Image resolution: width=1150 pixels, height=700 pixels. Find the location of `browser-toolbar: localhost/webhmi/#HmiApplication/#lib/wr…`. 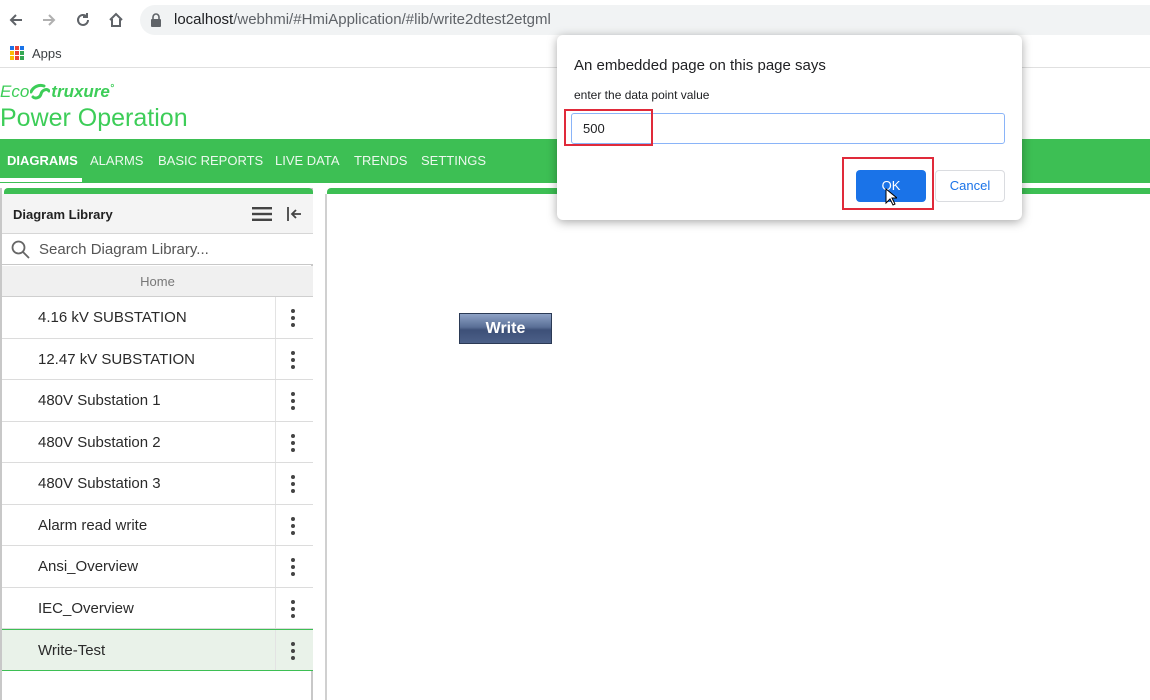

browser-toolbar: localhost/webhmi/#HmiApplication/#lib/wr… is located at coordinates (575, 20).